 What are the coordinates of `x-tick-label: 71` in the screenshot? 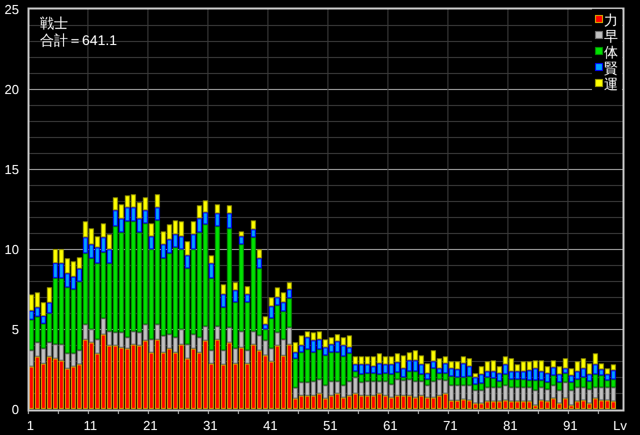 It's located at (450, 425).